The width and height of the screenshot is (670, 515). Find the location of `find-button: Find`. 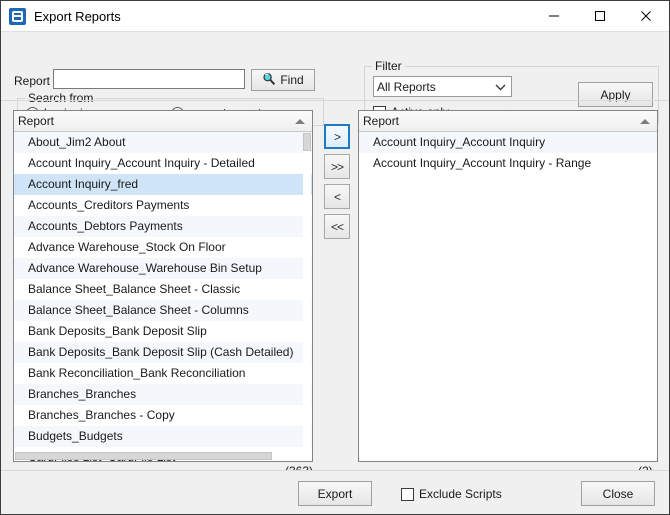

find-button: Find is located at coordinates (283, 80).